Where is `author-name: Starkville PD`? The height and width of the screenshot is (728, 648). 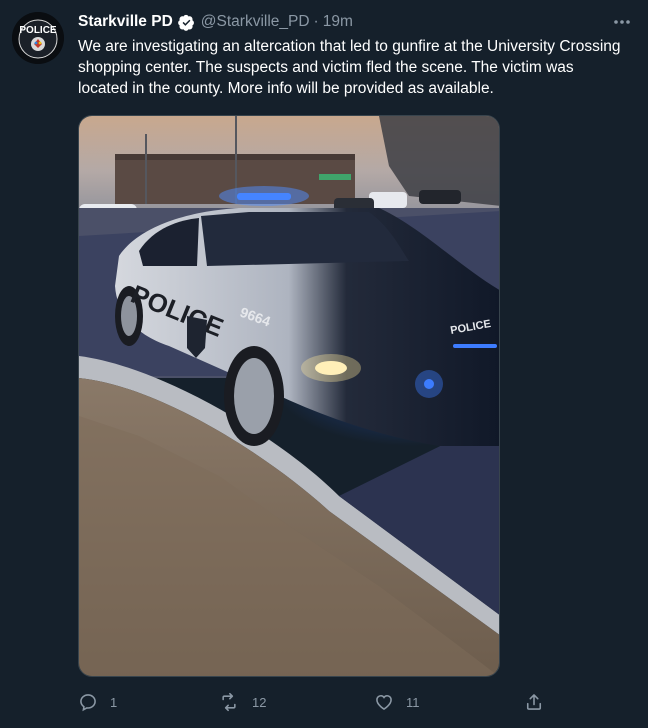 author-name: Starkville PD is located at coordinates (125, 22).